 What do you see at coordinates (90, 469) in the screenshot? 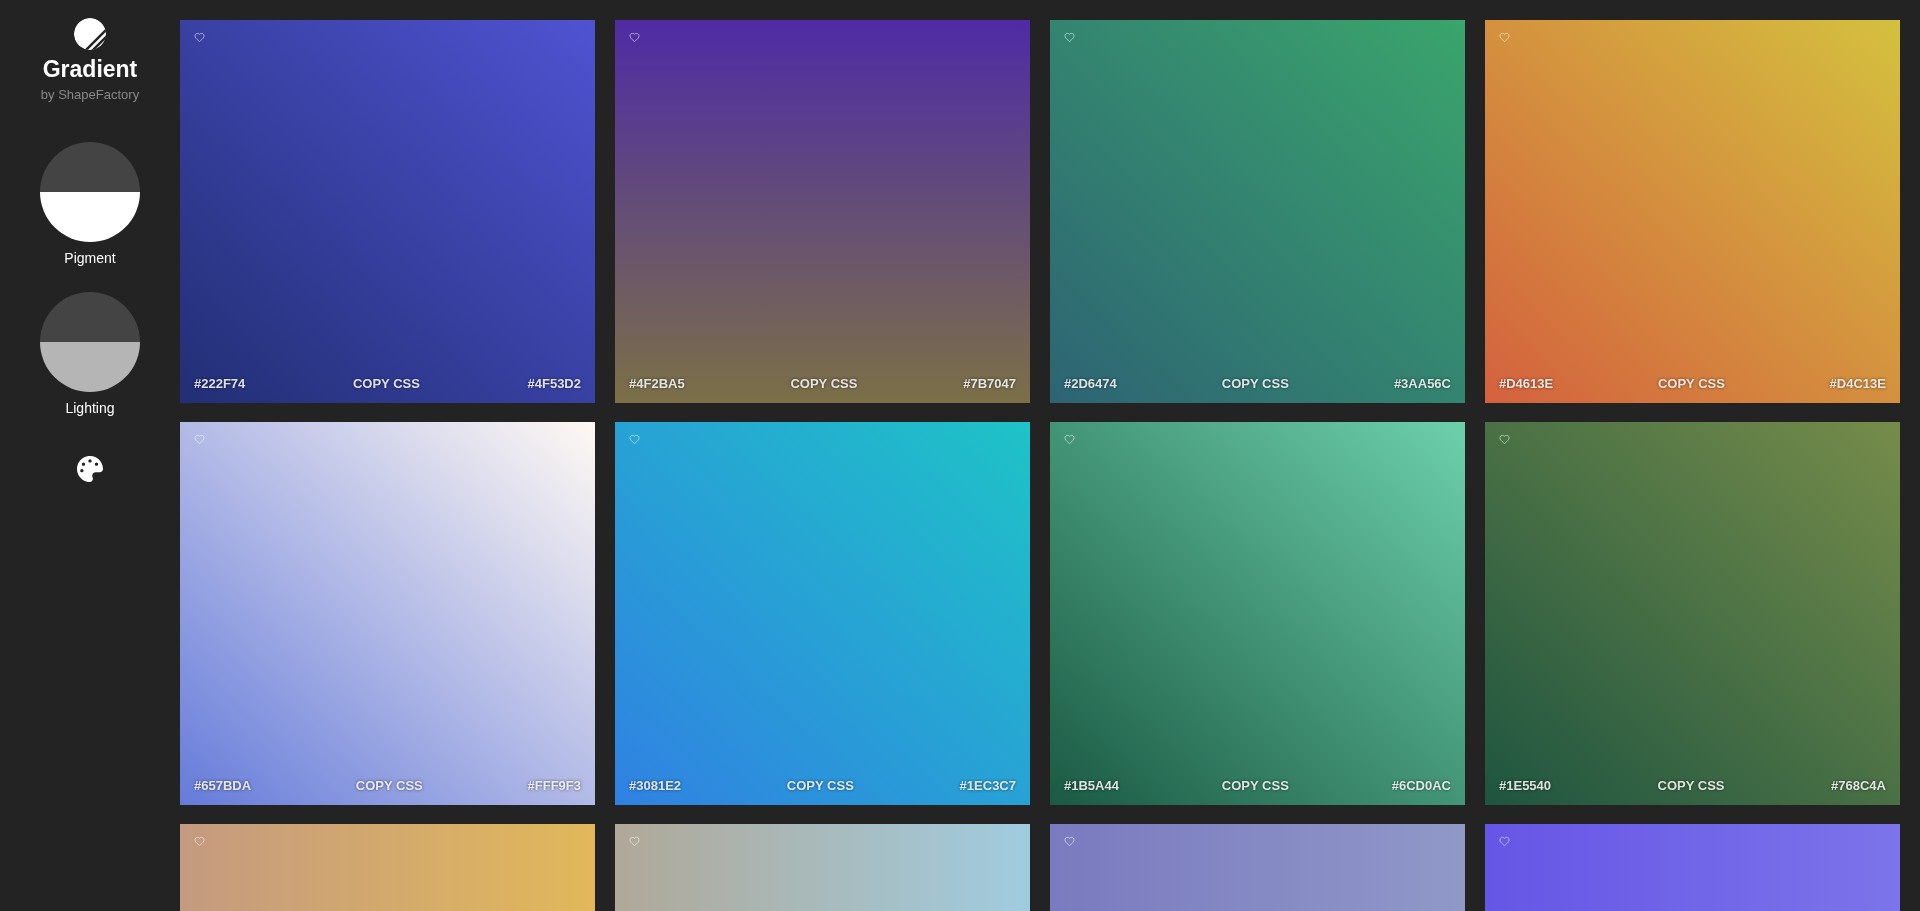
I see `palette-icon` at bounding box center [90, 469].